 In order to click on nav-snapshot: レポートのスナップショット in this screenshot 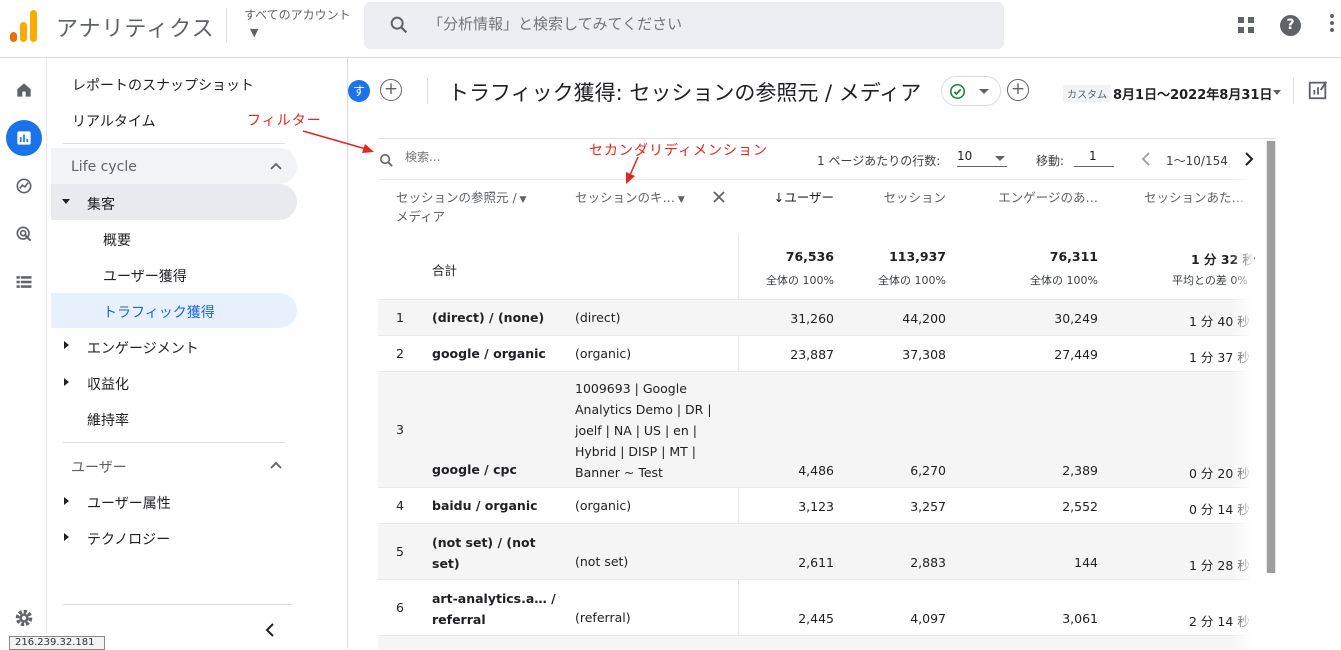, I will do `click(163, 85)`.